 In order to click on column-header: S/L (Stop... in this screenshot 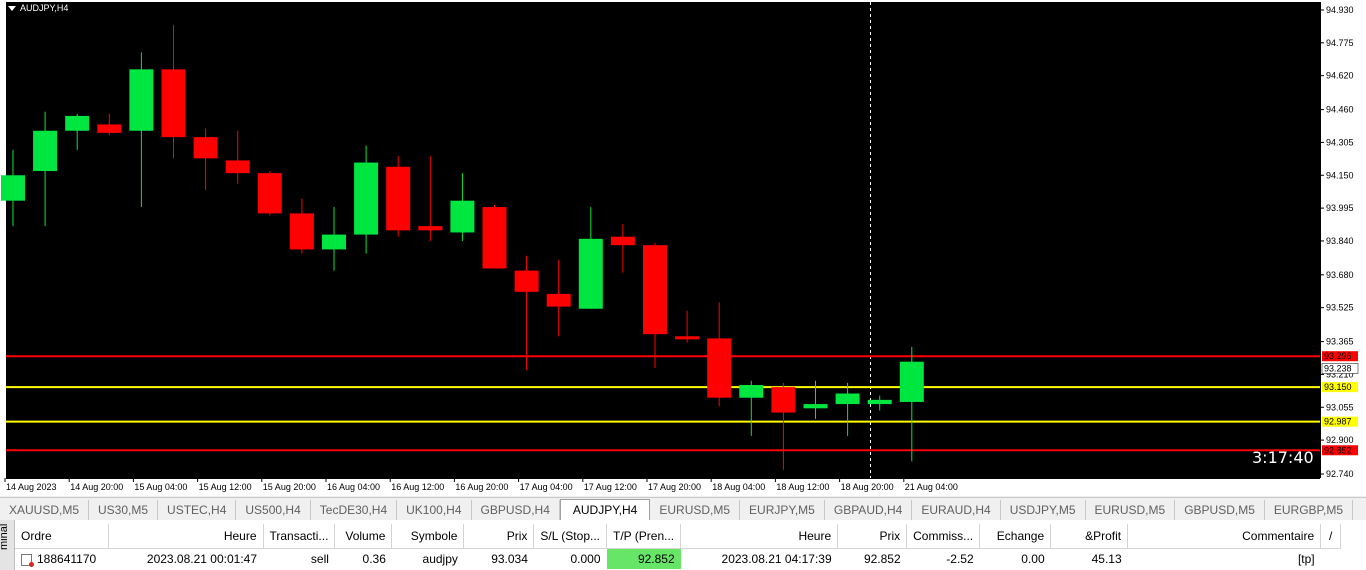, I will do `click(570, 536)`.